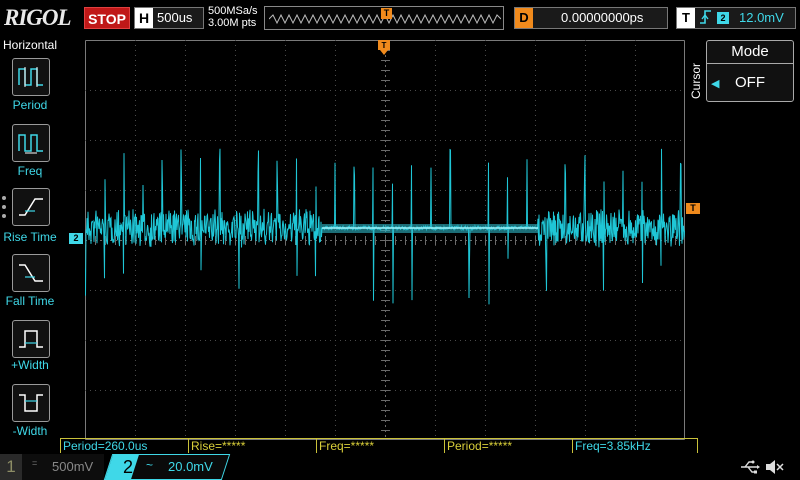 This screenshot has height=480, width=800. I want to click on positive-width-label: +Width, so click(30, 365).